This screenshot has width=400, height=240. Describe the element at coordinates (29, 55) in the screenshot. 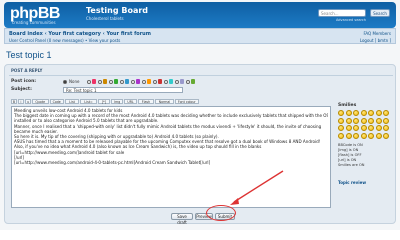

I see `page-title: Test topic 1` at that location.